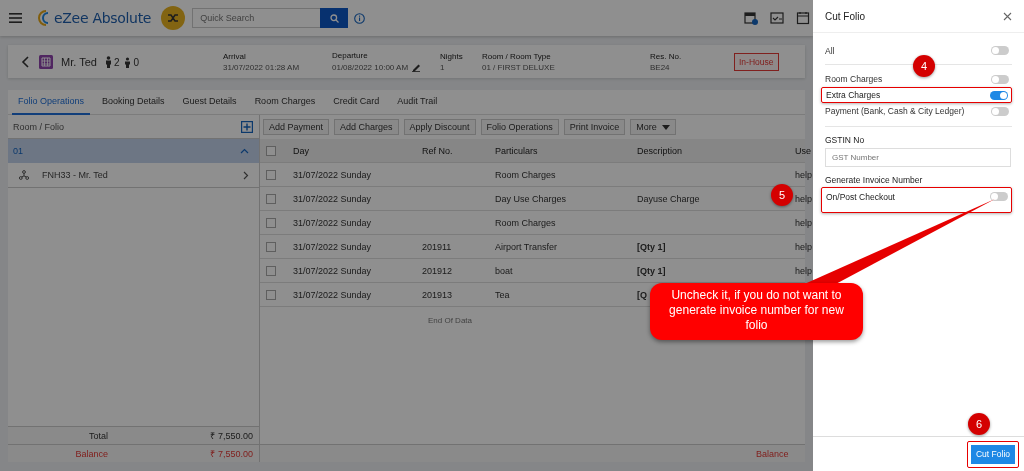 The height and width of the screenshot is (471, 1024). Describe the element at coordinates (845, 140) in the screenshot. I see `field-label: GSTIN No` at that location.